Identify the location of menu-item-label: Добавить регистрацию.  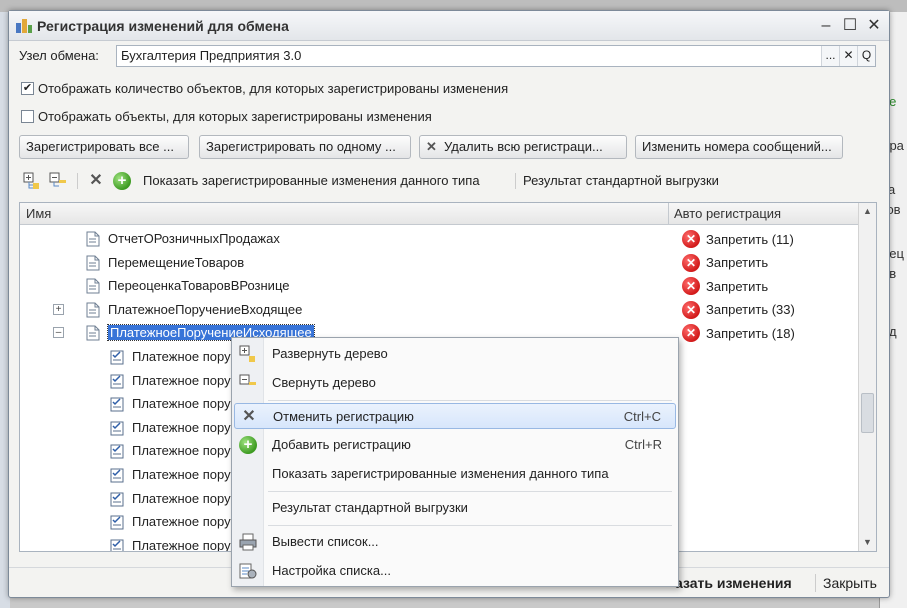
(341, 444).